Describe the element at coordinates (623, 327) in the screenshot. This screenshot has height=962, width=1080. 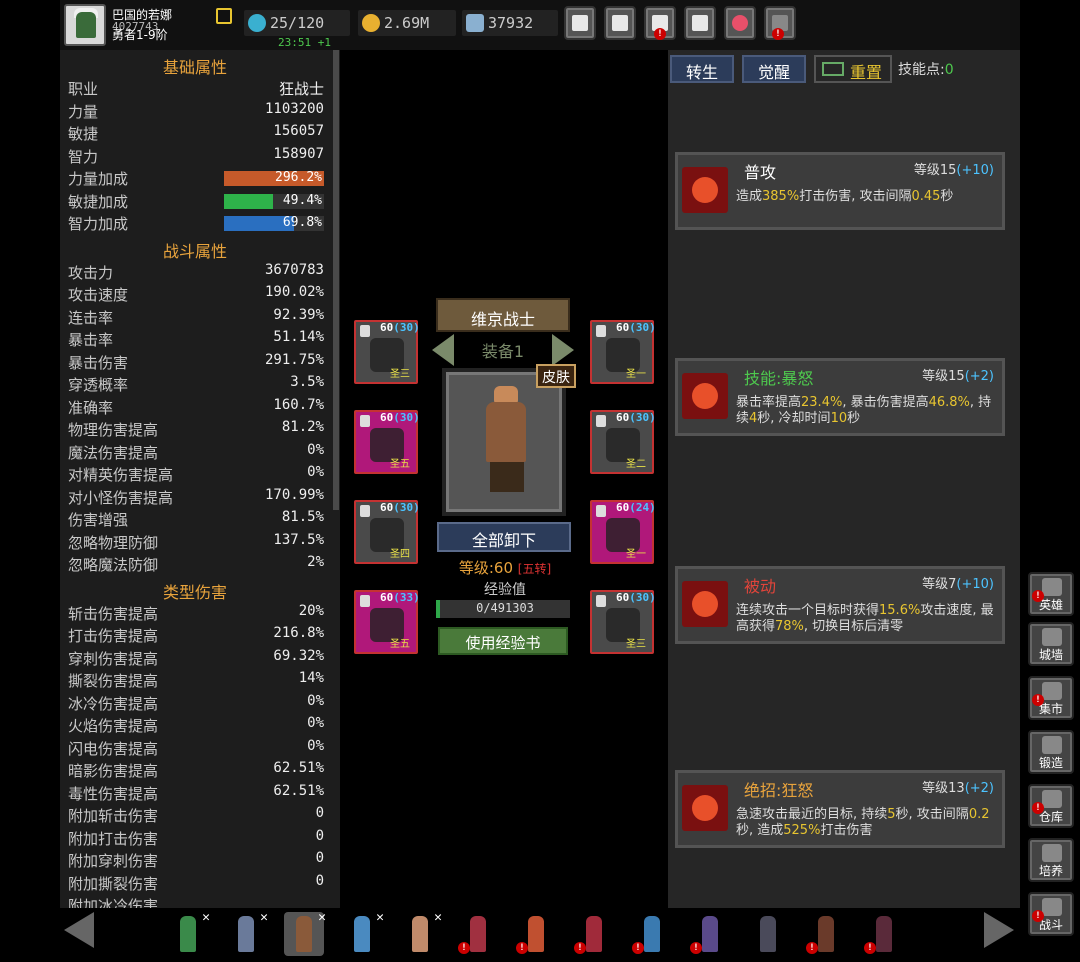
I see `slot-level-value: 60` at that location.